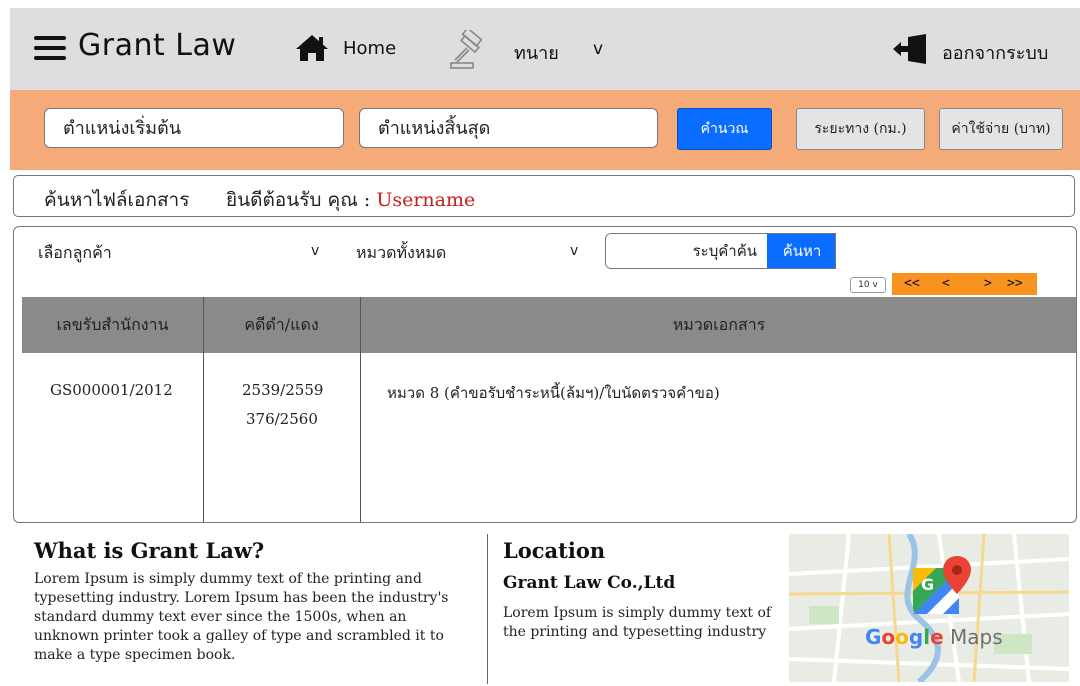  Describe the element at coordinates (718, 325) in the screenshot. I see `column-header: หมวดเอกสาร` at that location.